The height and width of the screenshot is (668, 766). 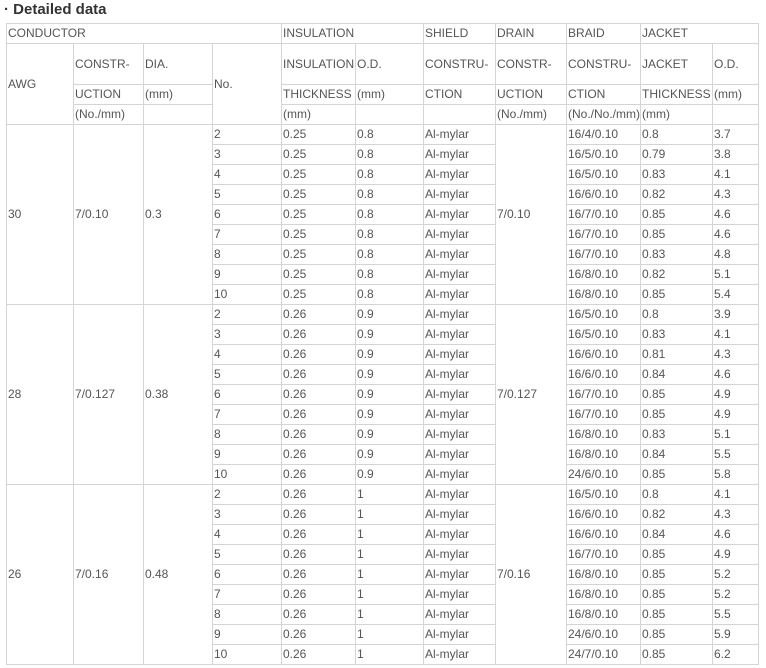 What do you see at coordinates (40, 574) in the screenshot?
I see `awg-cell: 26` at bounding box center [40, 574].